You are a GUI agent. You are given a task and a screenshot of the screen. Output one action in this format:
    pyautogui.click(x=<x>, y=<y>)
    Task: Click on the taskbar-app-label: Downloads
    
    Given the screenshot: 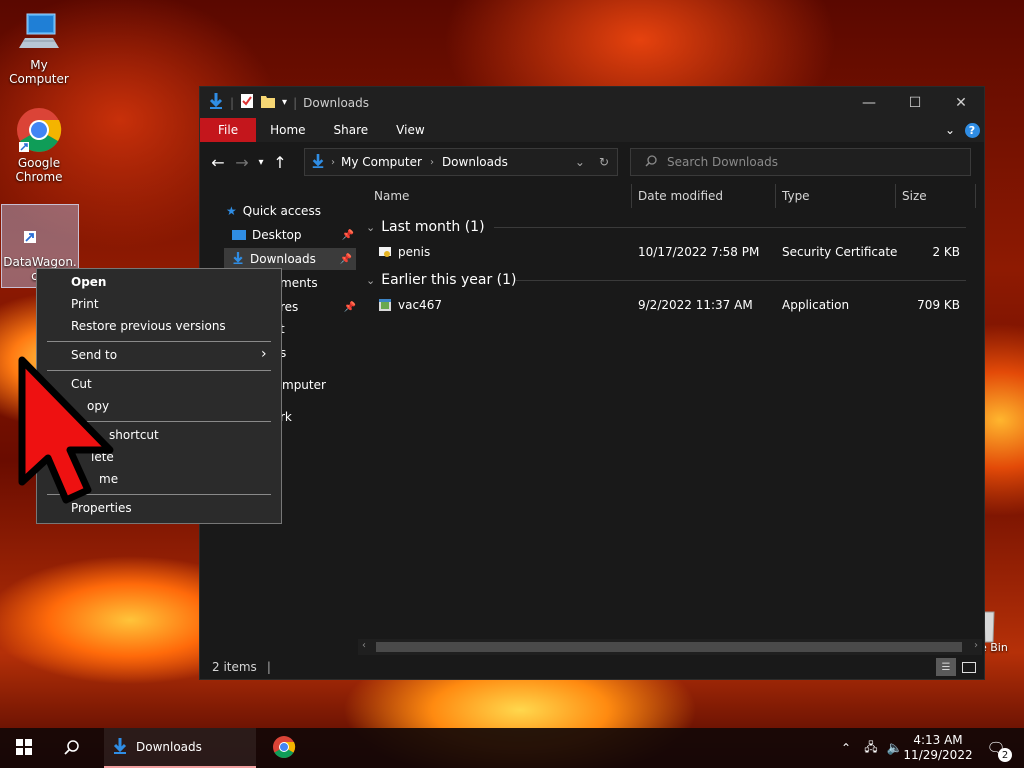 What is the action you would take?
    pyautogui.click(x=169, y=747)
    